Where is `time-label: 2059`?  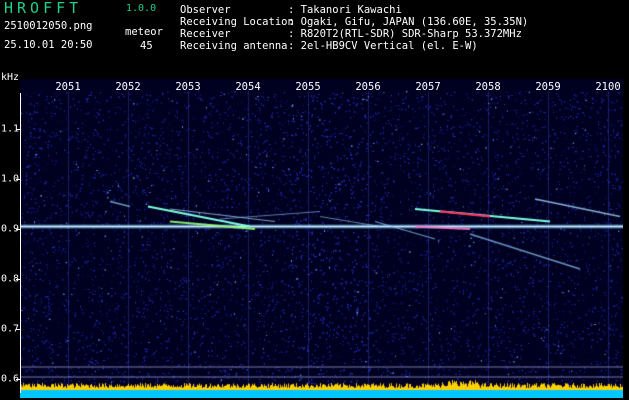 time-label: 2059 is located at coordinates (548, 87).